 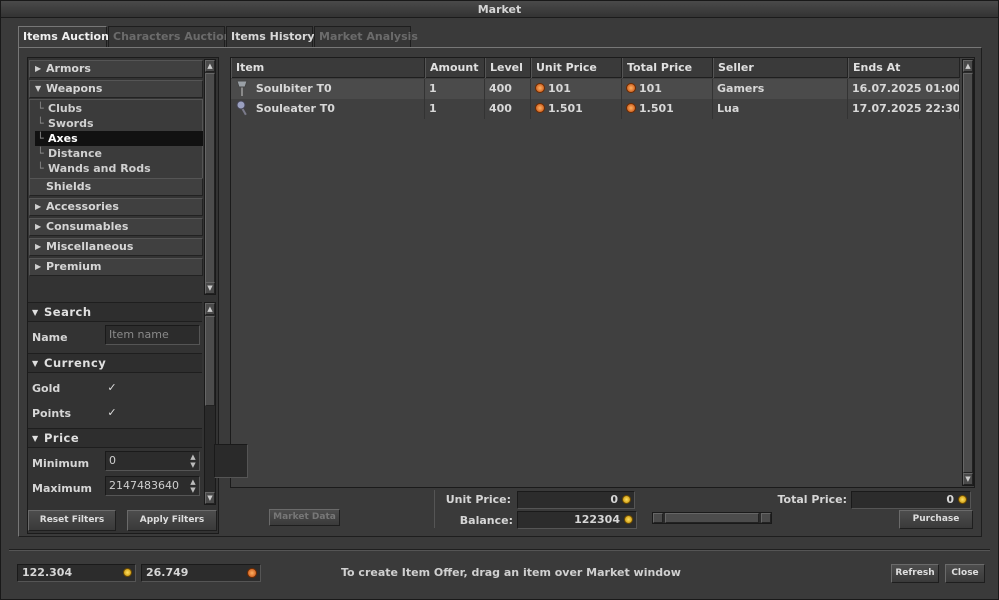 What do you see at coordinates (116, 207) in the screenshot?
I see `category-accessories: ▶ Accessories` at bounding box center [116, 207].